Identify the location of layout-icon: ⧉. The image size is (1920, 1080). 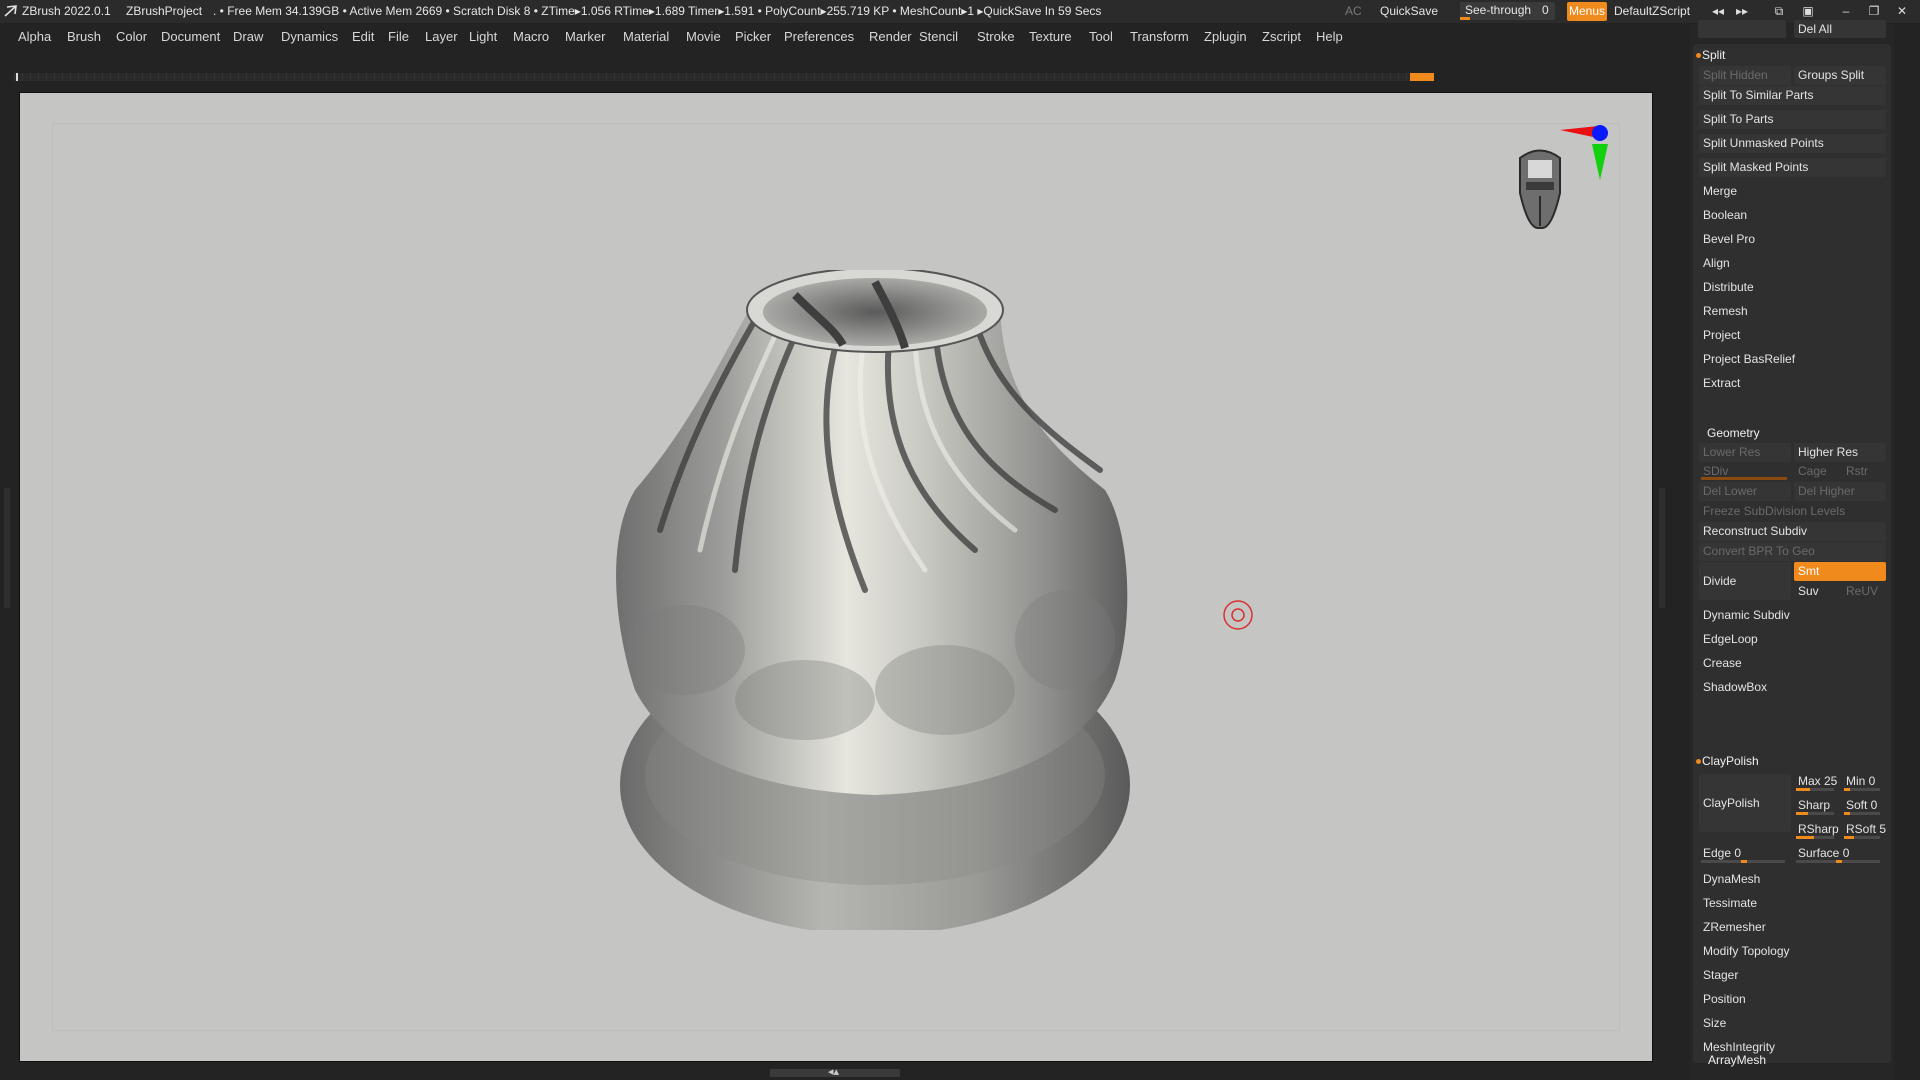
(1779, 11).